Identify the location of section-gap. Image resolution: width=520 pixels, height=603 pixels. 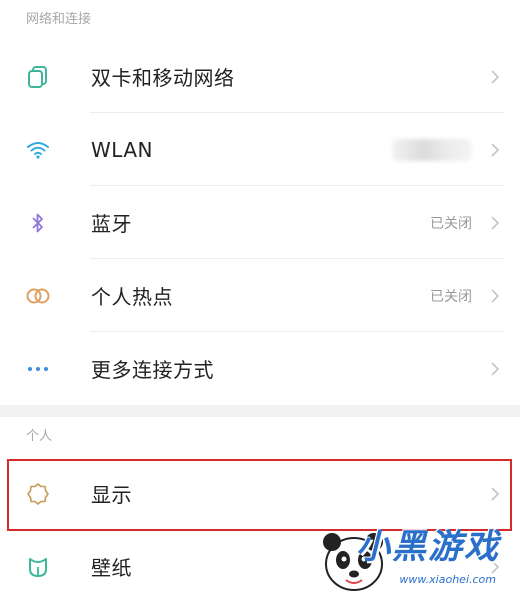
(260, 411).